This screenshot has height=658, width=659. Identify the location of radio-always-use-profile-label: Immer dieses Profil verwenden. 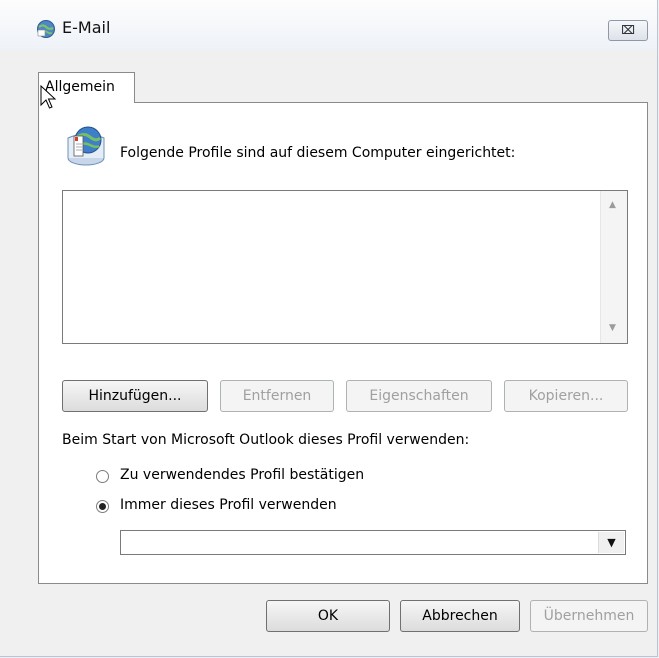
(228, 505).